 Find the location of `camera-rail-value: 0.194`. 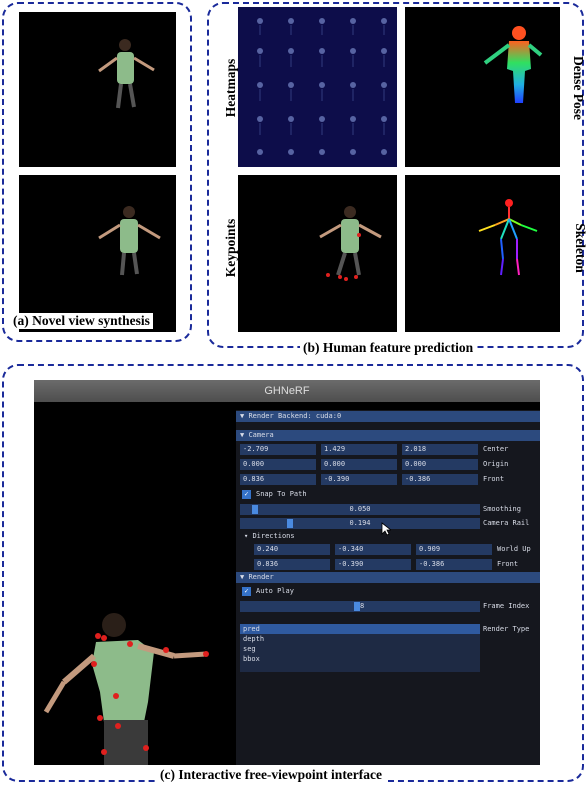

camera-rail-value: 0.194 is located at coordinates (360, 523).